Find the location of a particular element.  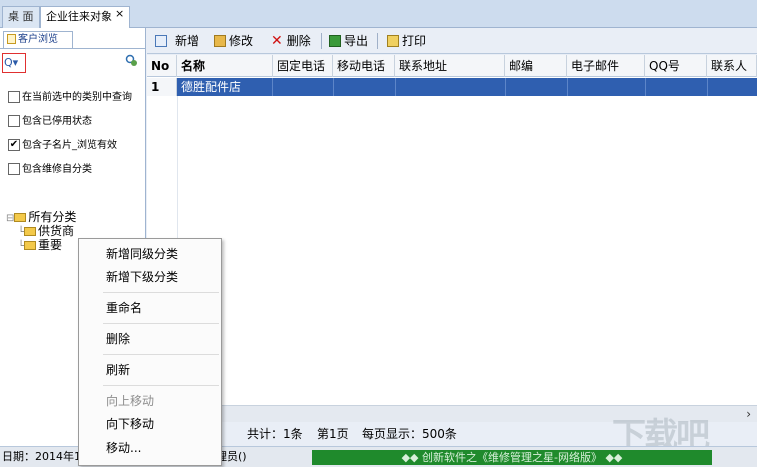

checkbox-label: 在当前选中的类别中查询 is located at coordinates (77, 97).